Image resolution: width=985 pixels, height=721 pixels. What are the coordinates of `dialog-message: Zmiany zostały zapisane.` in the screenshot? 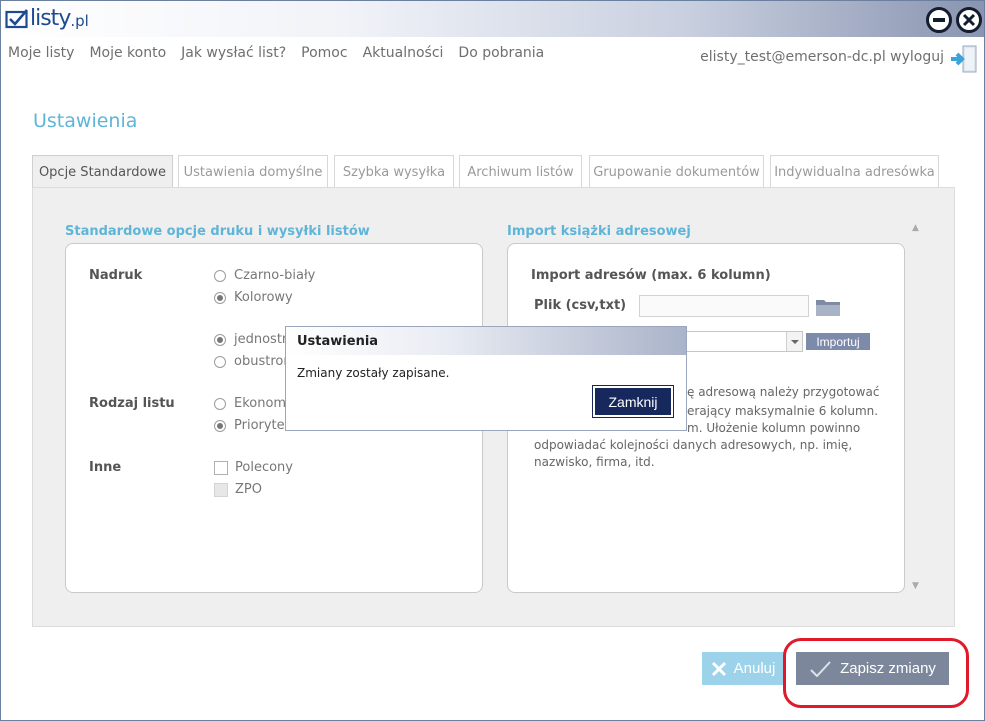 It's located at (373, 373).